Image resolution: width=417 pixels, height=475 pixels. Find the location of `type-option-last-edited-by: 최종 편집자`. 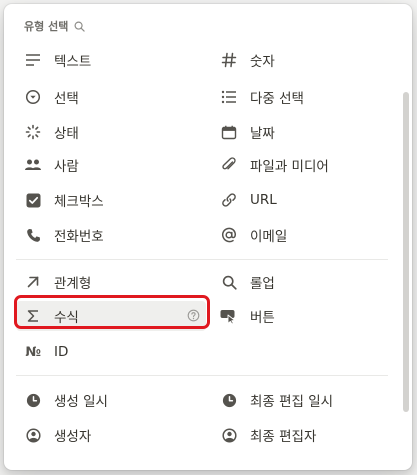

type-option-last-edited-by: 최종 편집자 is located at coordinates (305, 435).